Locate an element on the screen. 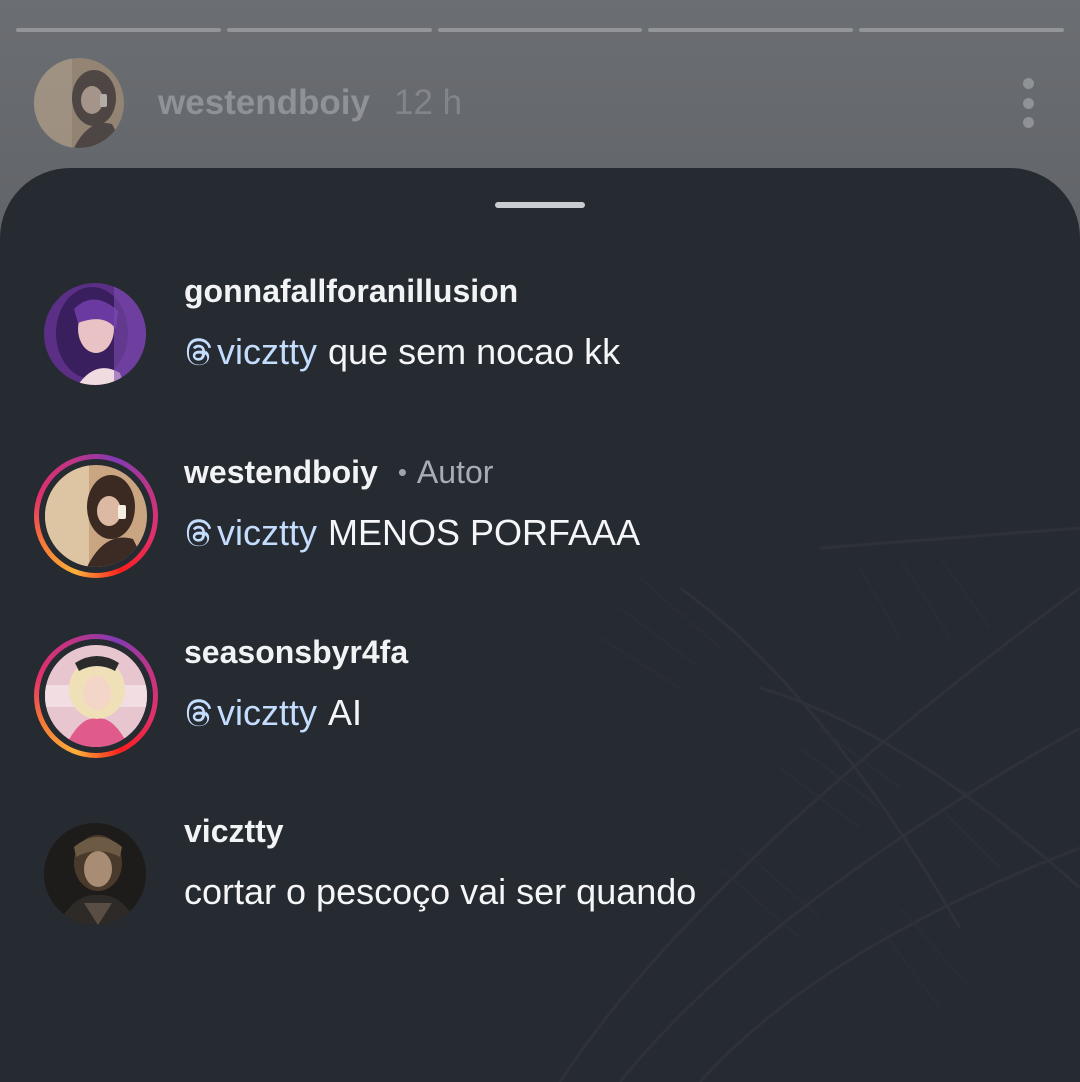 Image resolution: width=1080 pixels, height=1082 pixels. story-progress-bars is located at coordinates (540, 30).